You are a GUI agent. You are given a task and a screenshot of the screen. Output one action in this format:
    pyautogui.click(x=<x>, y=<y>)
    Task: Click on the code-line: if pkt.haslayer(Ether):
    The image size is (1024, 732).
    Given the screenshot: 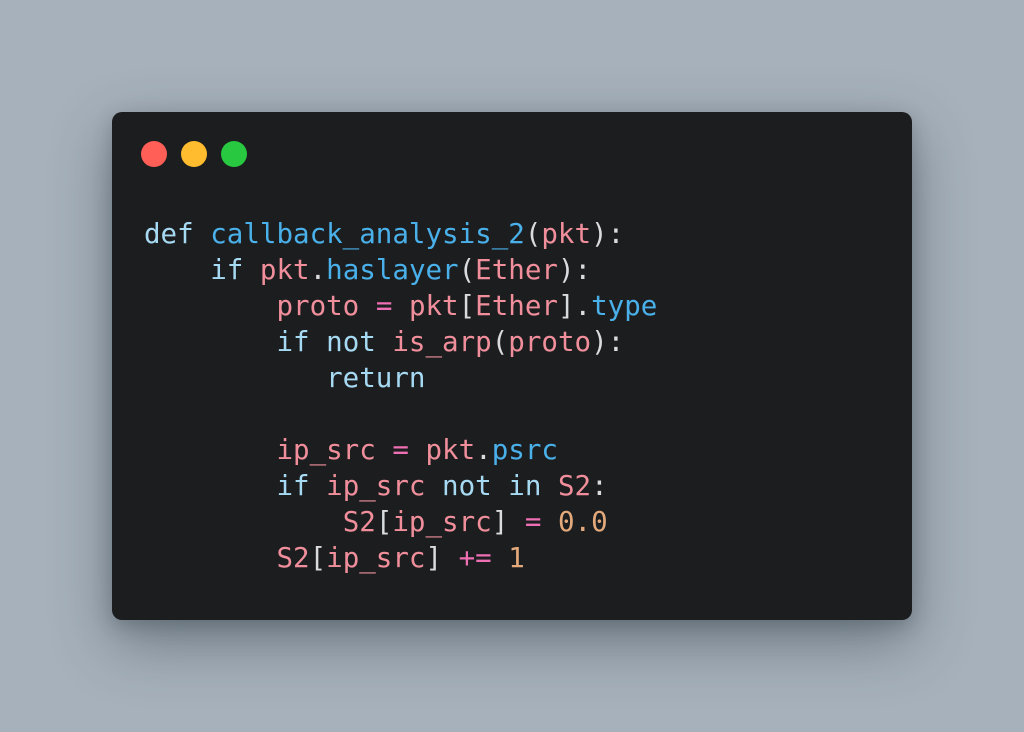 What is the action you would take?
    pyautogui.click(x=400, y=270)
    